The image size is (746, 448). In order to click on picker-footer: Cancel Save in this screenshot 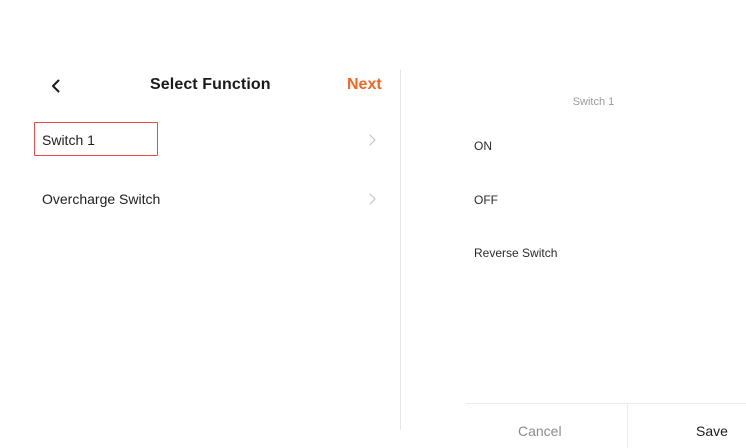, I will do `click(606, 425)`.